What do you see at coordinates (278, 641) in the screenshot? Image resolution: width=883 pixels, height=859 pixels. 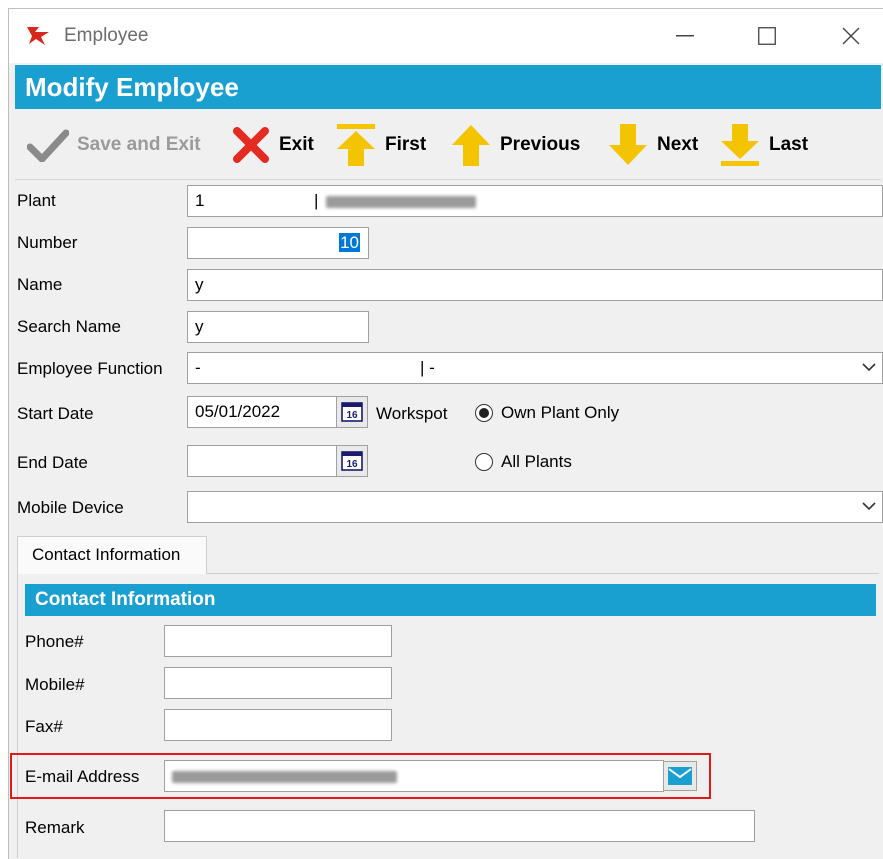 I see `phone-field` at bounding box center [278, 641].